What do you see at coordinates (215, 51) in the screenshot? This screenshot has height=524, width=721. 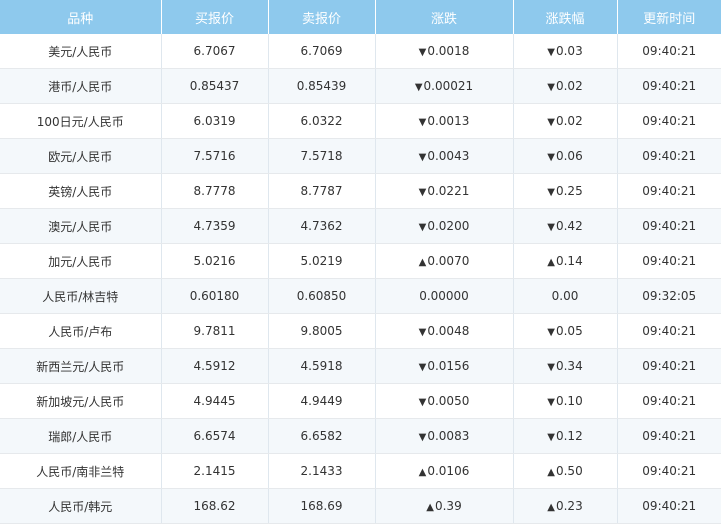 I see `bid-price-cell: 6.7067` at bounding box center [215, 51].